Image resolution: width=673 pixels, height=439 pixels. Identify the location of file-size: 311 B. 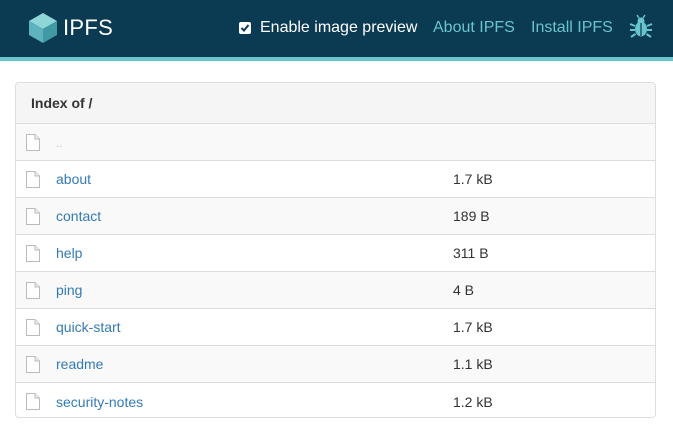
(471, 253).